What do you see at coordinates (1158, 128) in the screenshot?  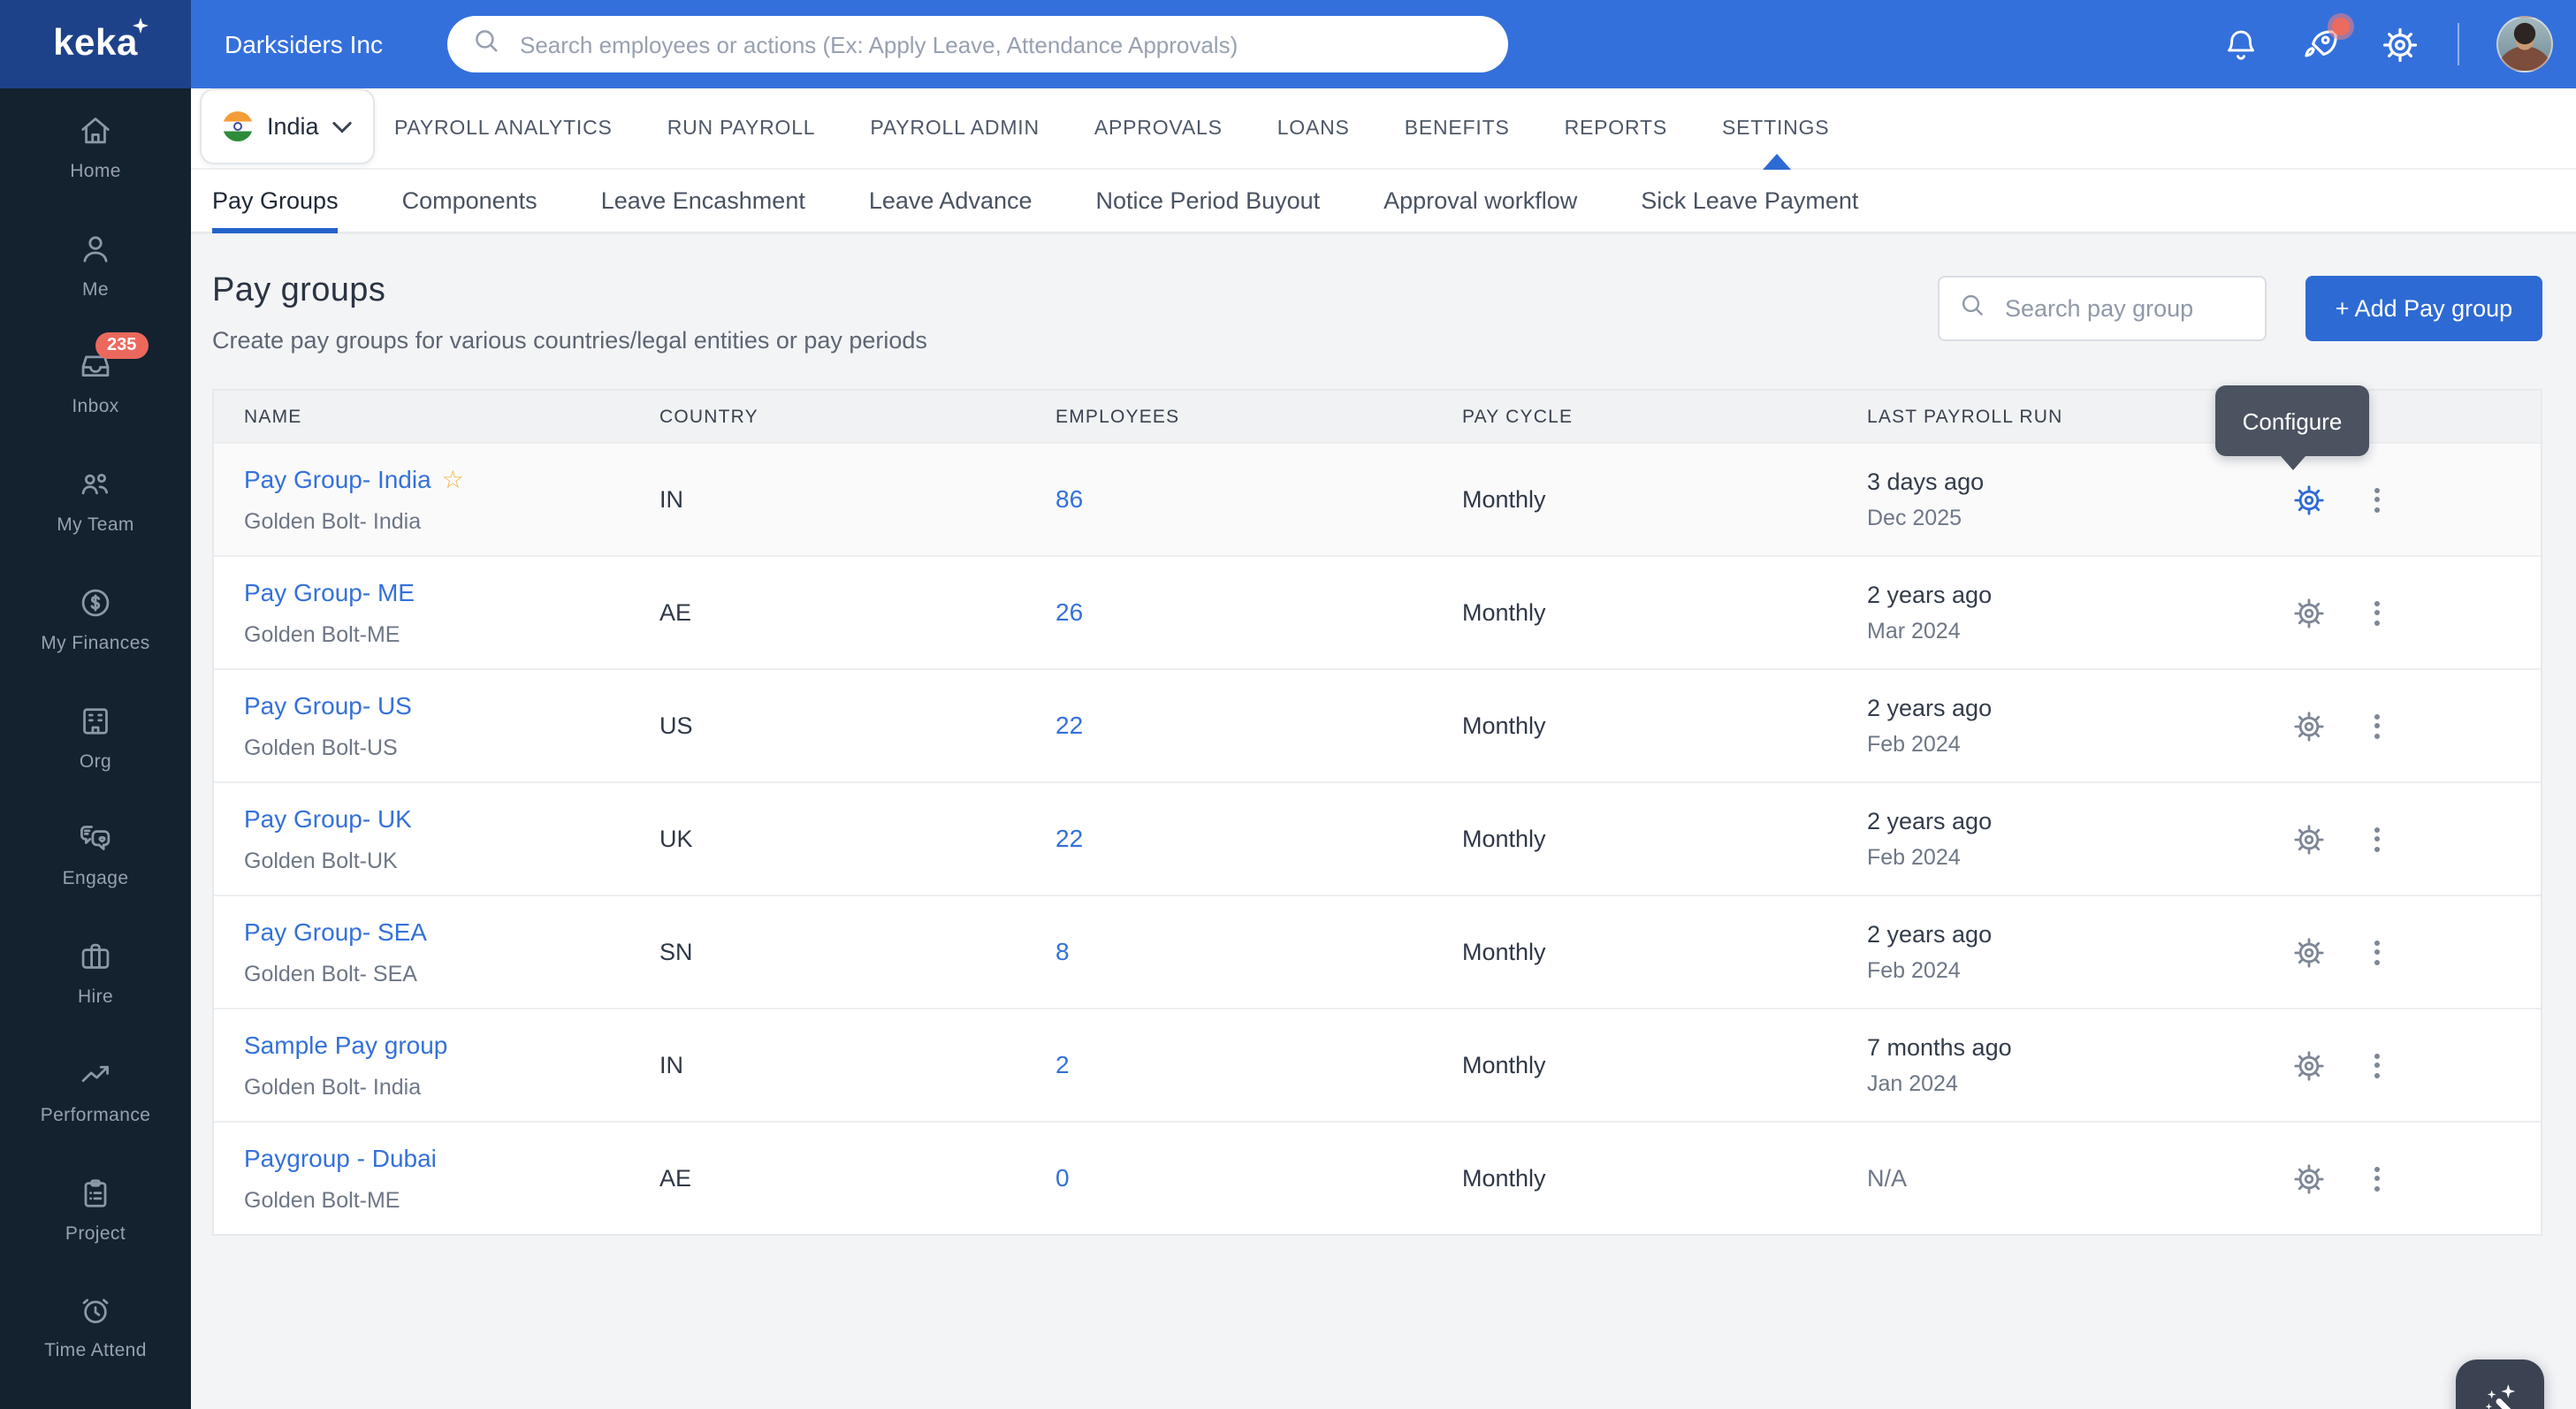 I see `nav-tab-approvals: APPROVALS` at bounding box center [1158, 128].